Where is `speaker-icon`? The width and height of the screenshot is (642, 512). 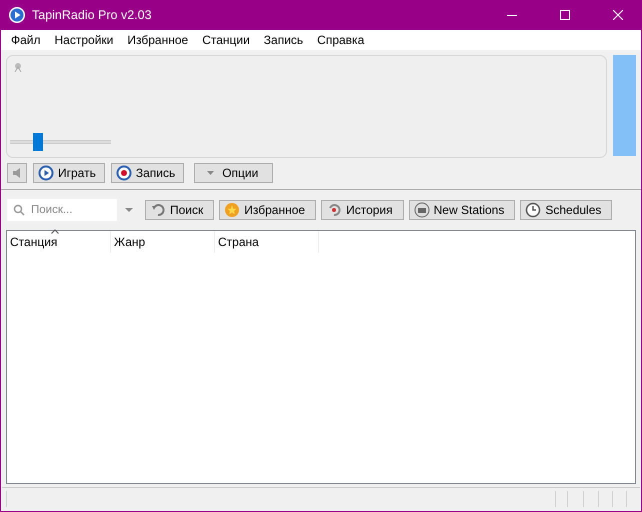 speaker-icon is located at coordinates (17, 173).